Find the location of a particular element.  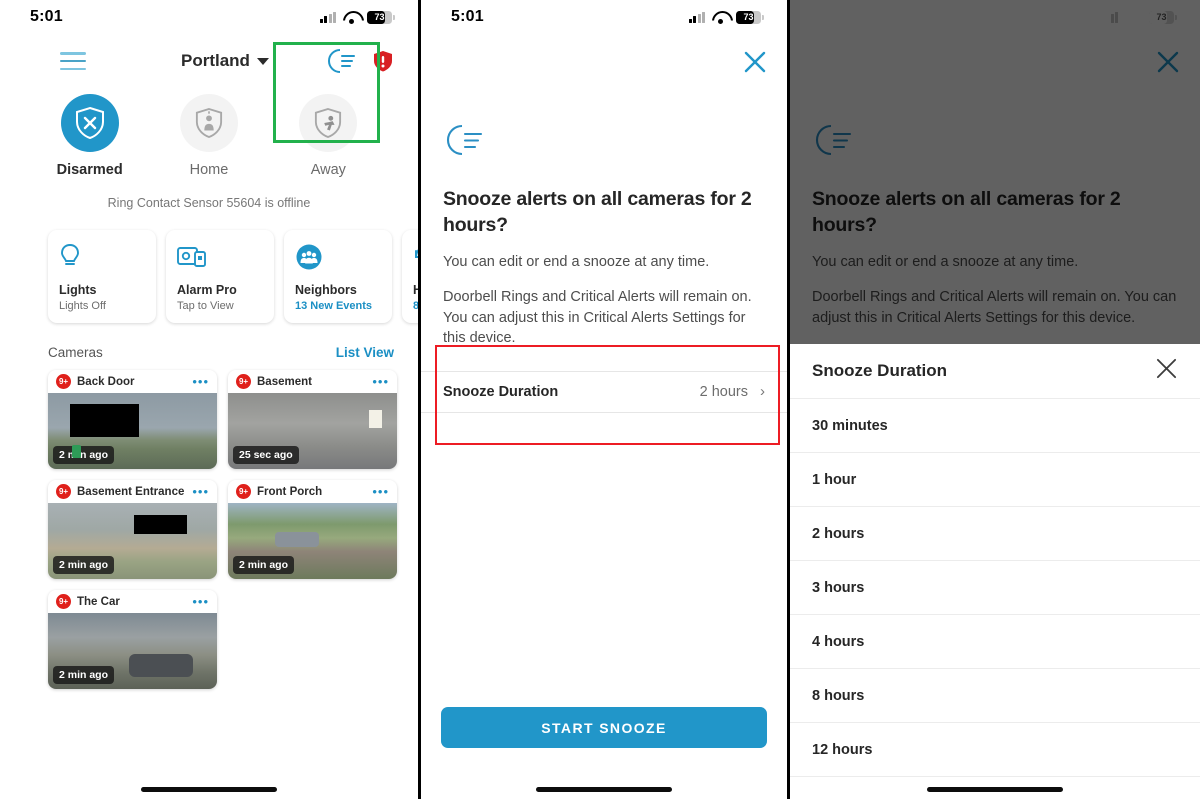

mode-away: Away is located at coordinates (328, 136).